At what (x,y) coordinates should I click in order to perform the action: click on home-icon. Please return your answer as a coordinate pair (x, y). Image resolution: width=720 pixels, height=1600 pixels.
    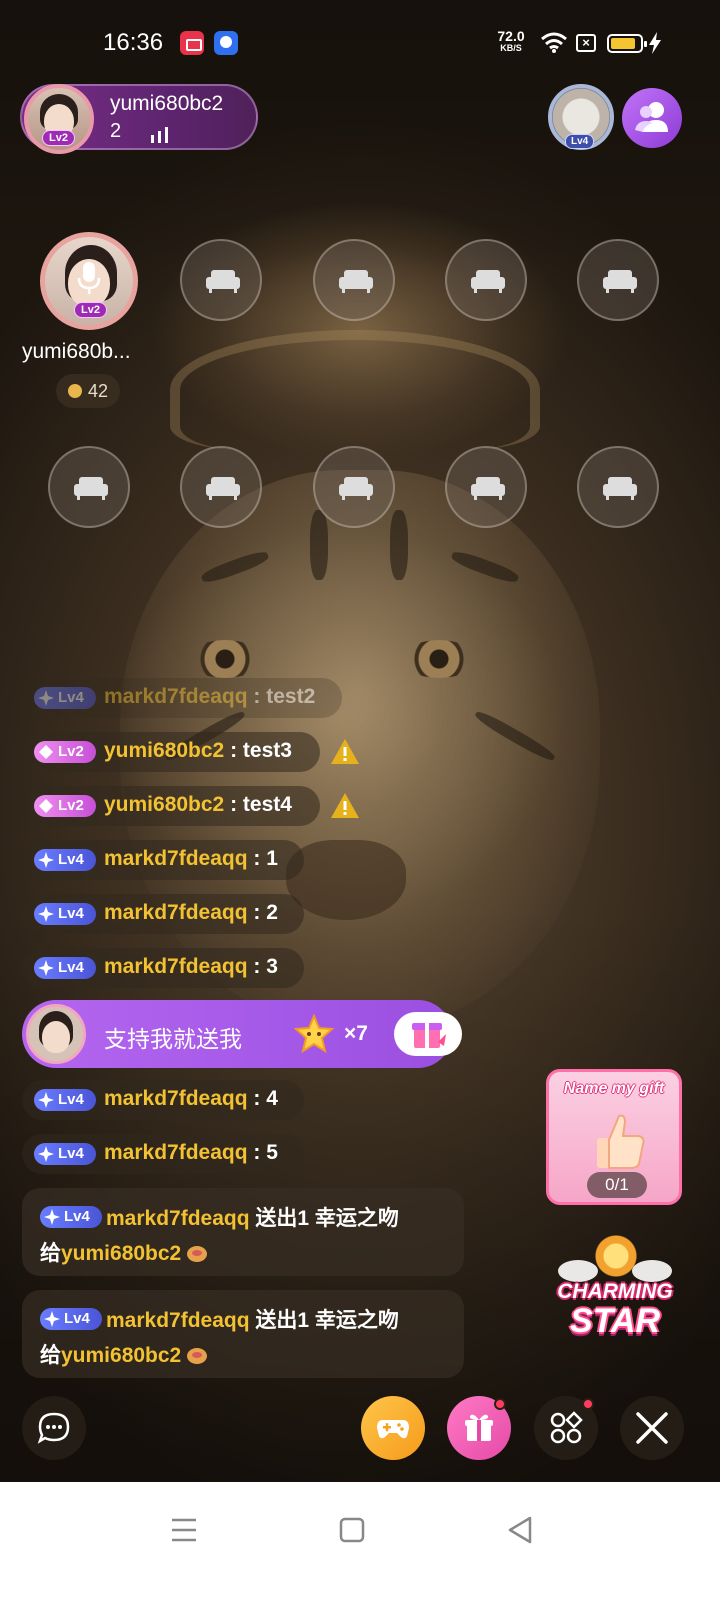
    Looking at the image, I should click on (352, 1530).